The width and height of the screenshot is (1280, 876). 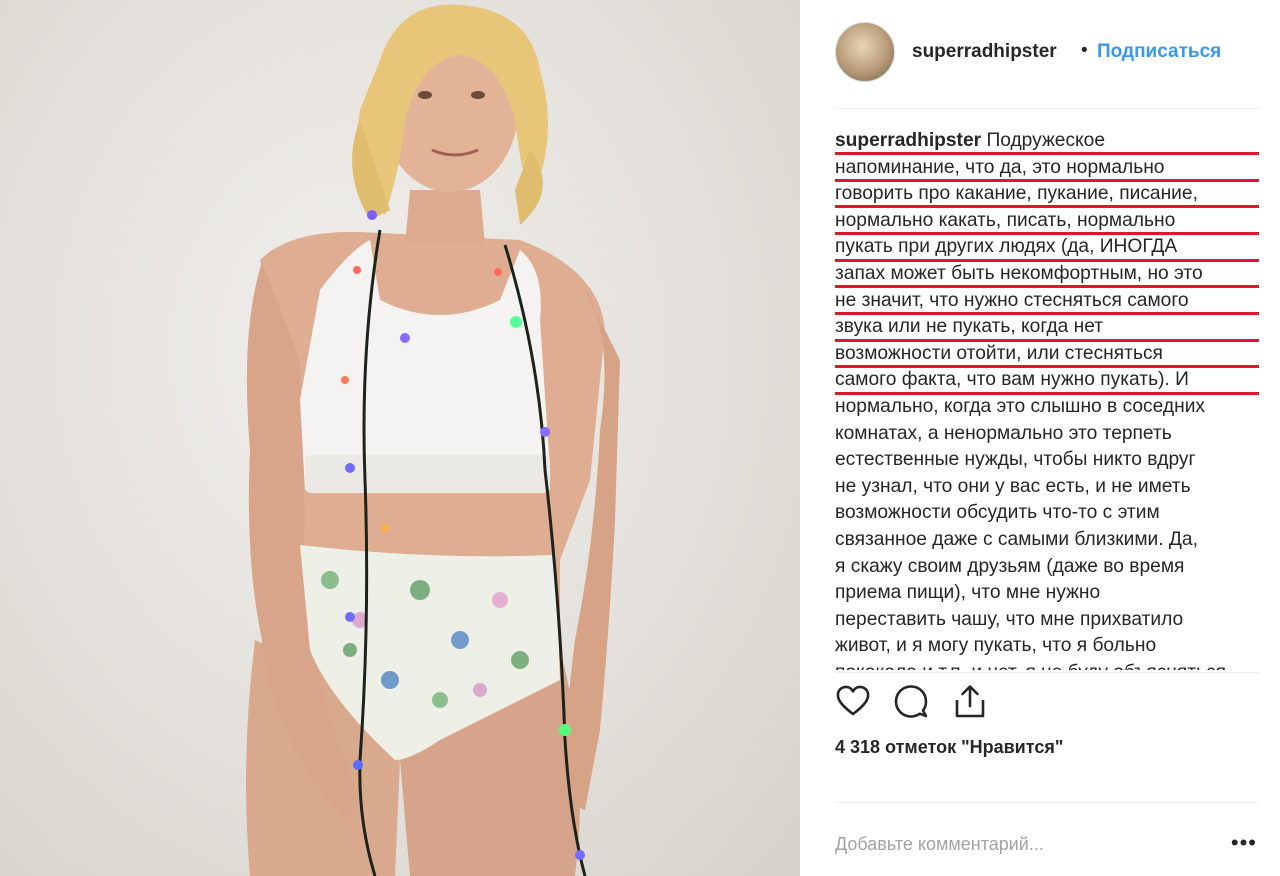 I want to click on post-actions, so click(x=935, y=703).